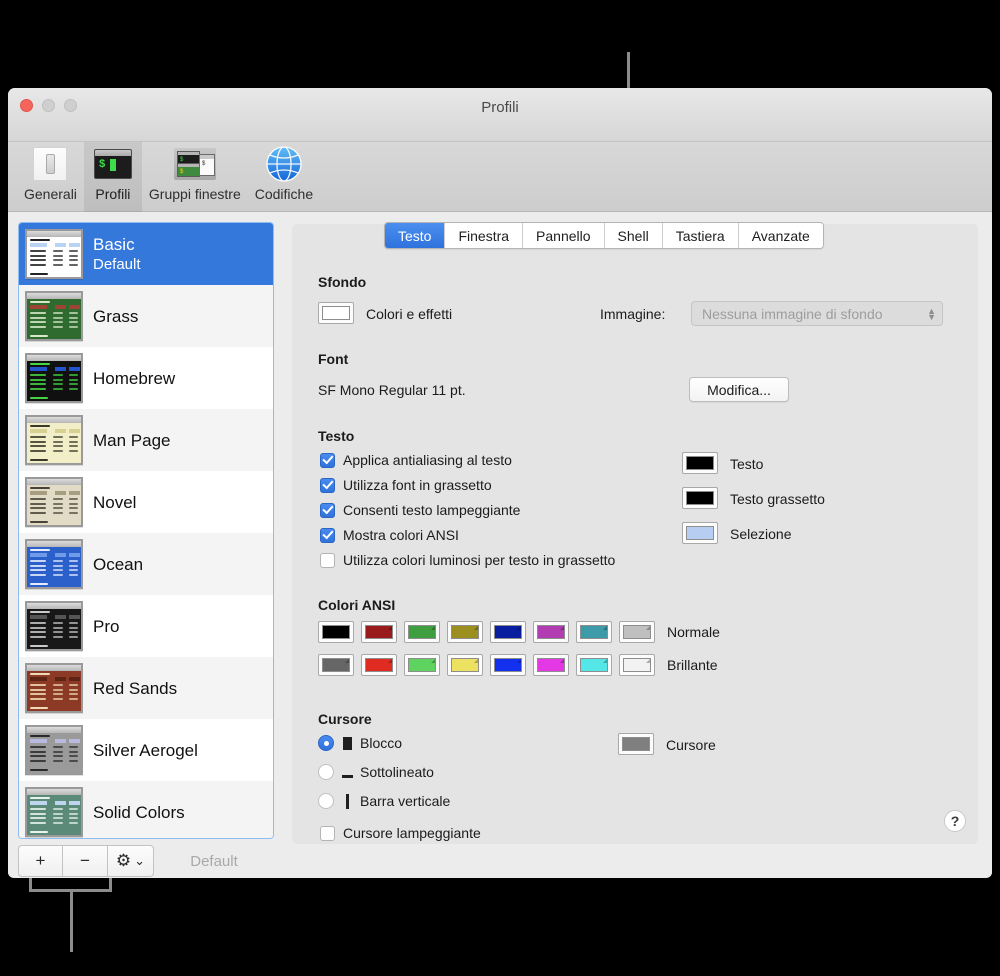  What do you see at coordinates (484, 235) in the screenshot?
I see `tab-finestra: Finestra` at bounding box center [484, 235].